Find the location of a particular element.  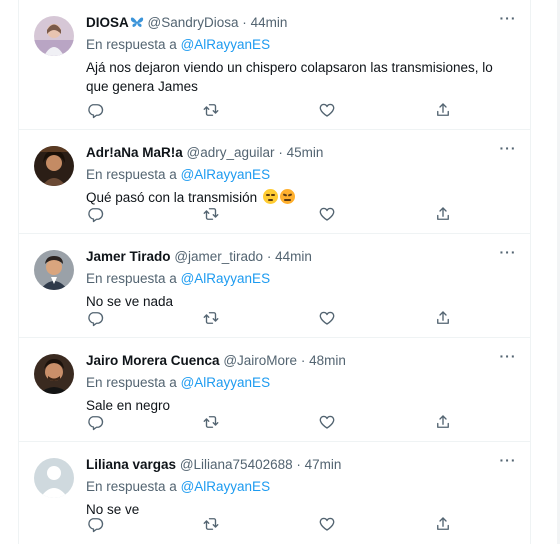

tweet-header: Adr!aNa MaR!a @adry_aguilar · 45min is located at coordinates (205, 152).